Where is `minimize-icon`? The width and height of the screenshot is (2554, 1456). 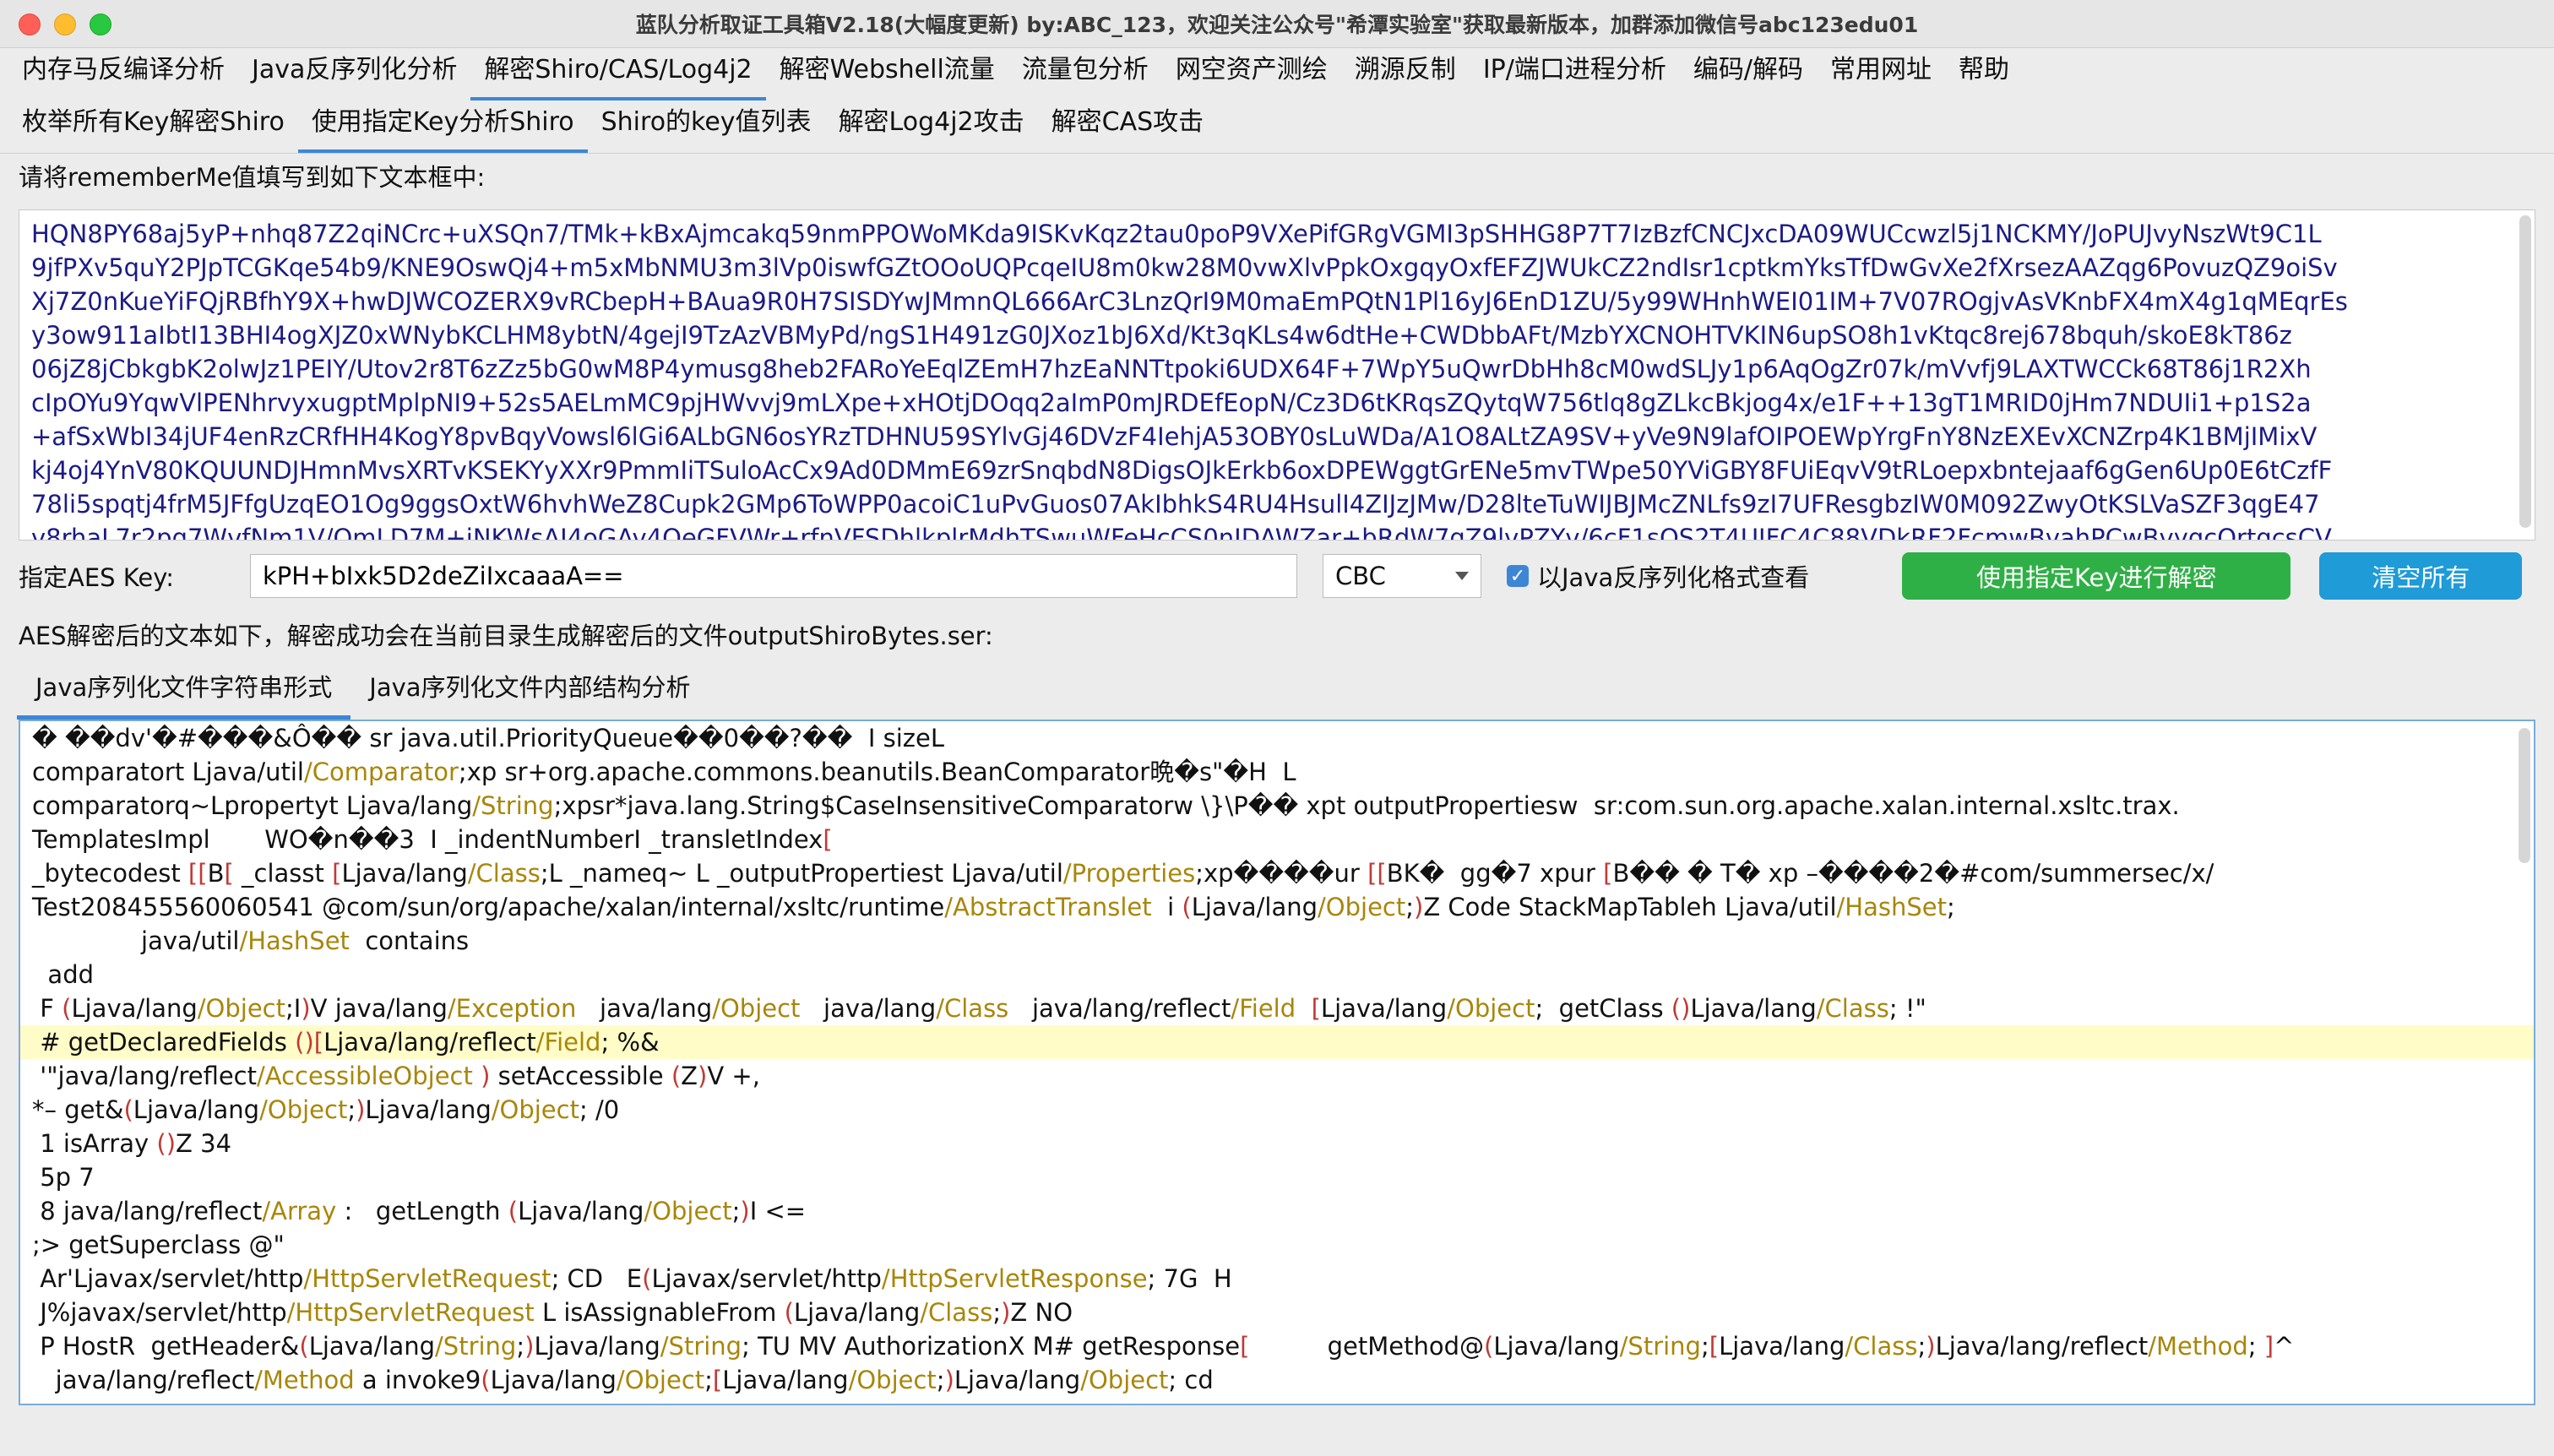 minimize-icon is located at coordinates (65, 24).